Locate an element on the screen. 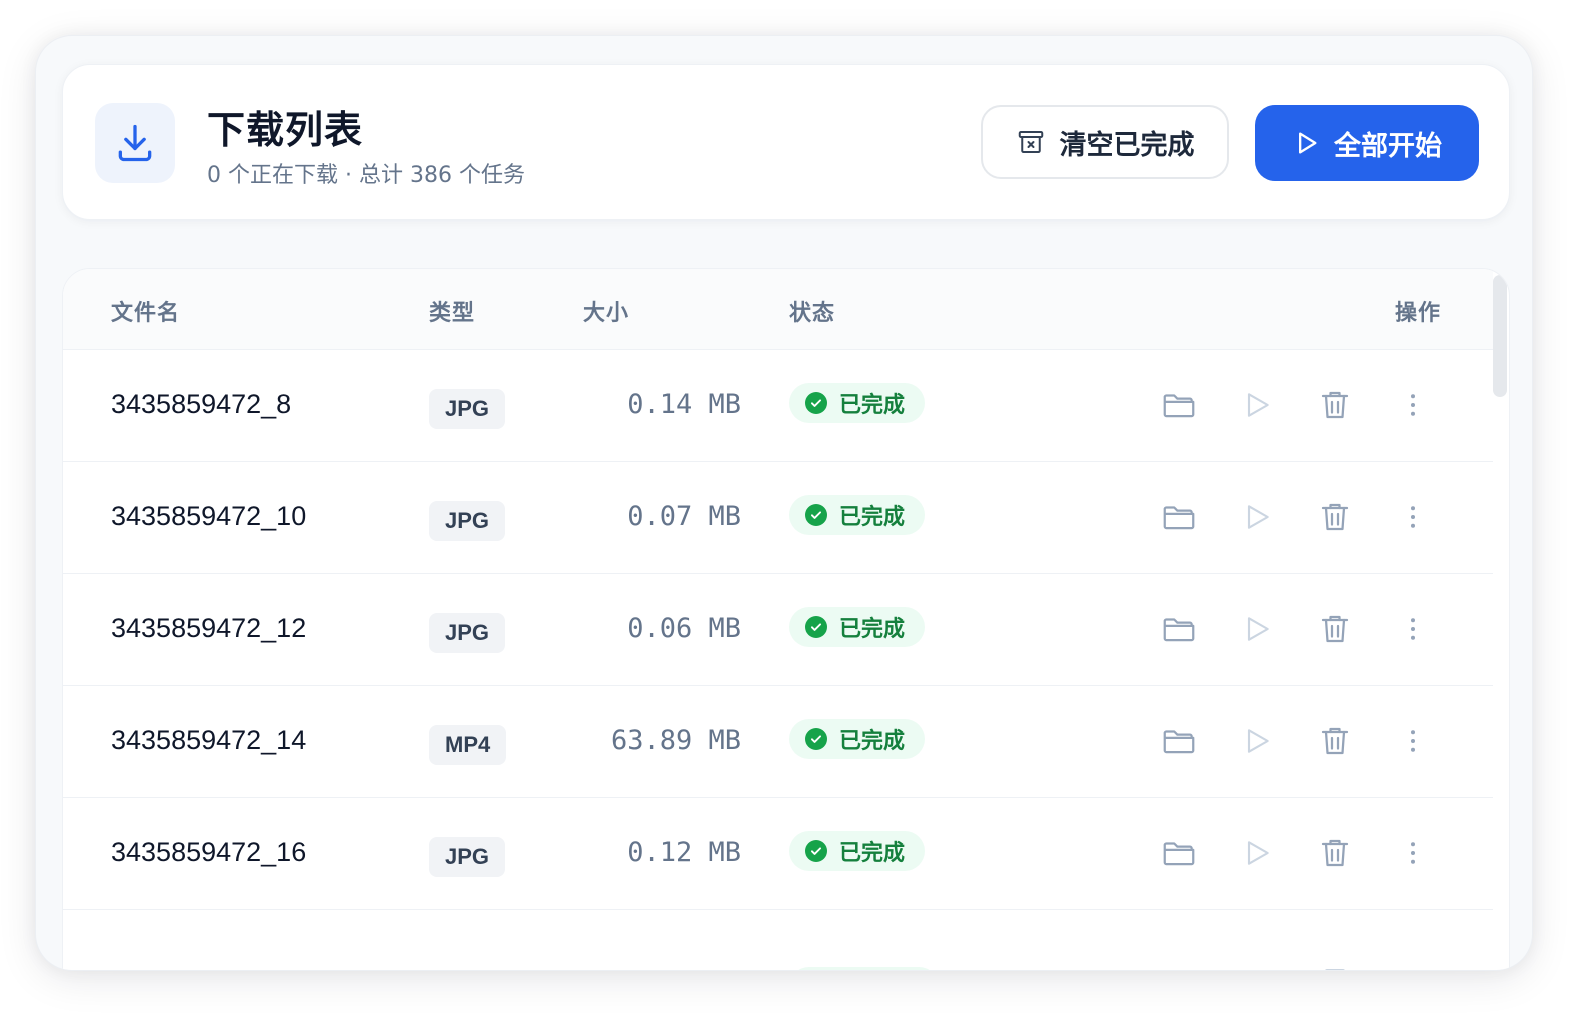  table-row: 3435859472_10 JPG 0.07 MB 已完成 is located at coordinates (778, 517).